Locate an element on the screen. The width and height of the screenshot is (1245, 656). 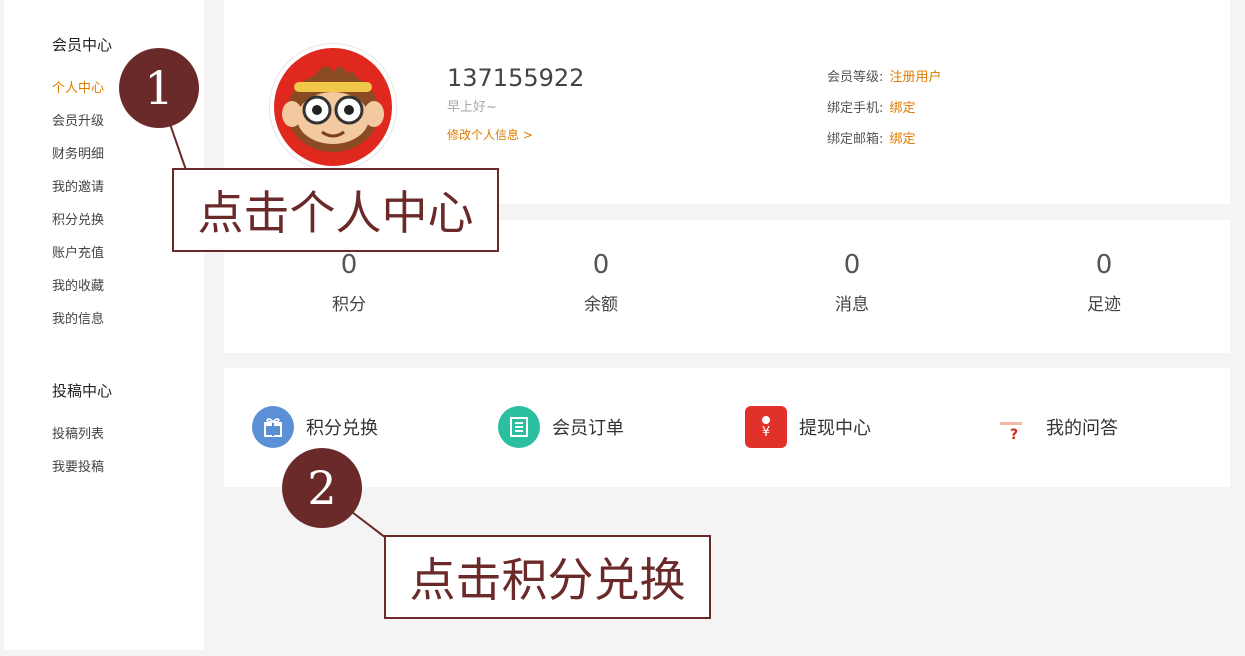
username: 137155922 is located at coordinates (516, 78).